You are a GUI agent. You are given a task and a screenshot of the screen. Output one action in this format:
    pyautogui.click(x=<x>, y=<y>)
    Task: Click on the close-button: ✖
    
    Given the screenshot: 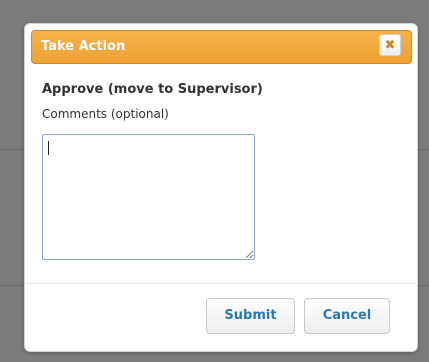 What is the action you would take?
    pyautogui.click(x=390, y=45)
    